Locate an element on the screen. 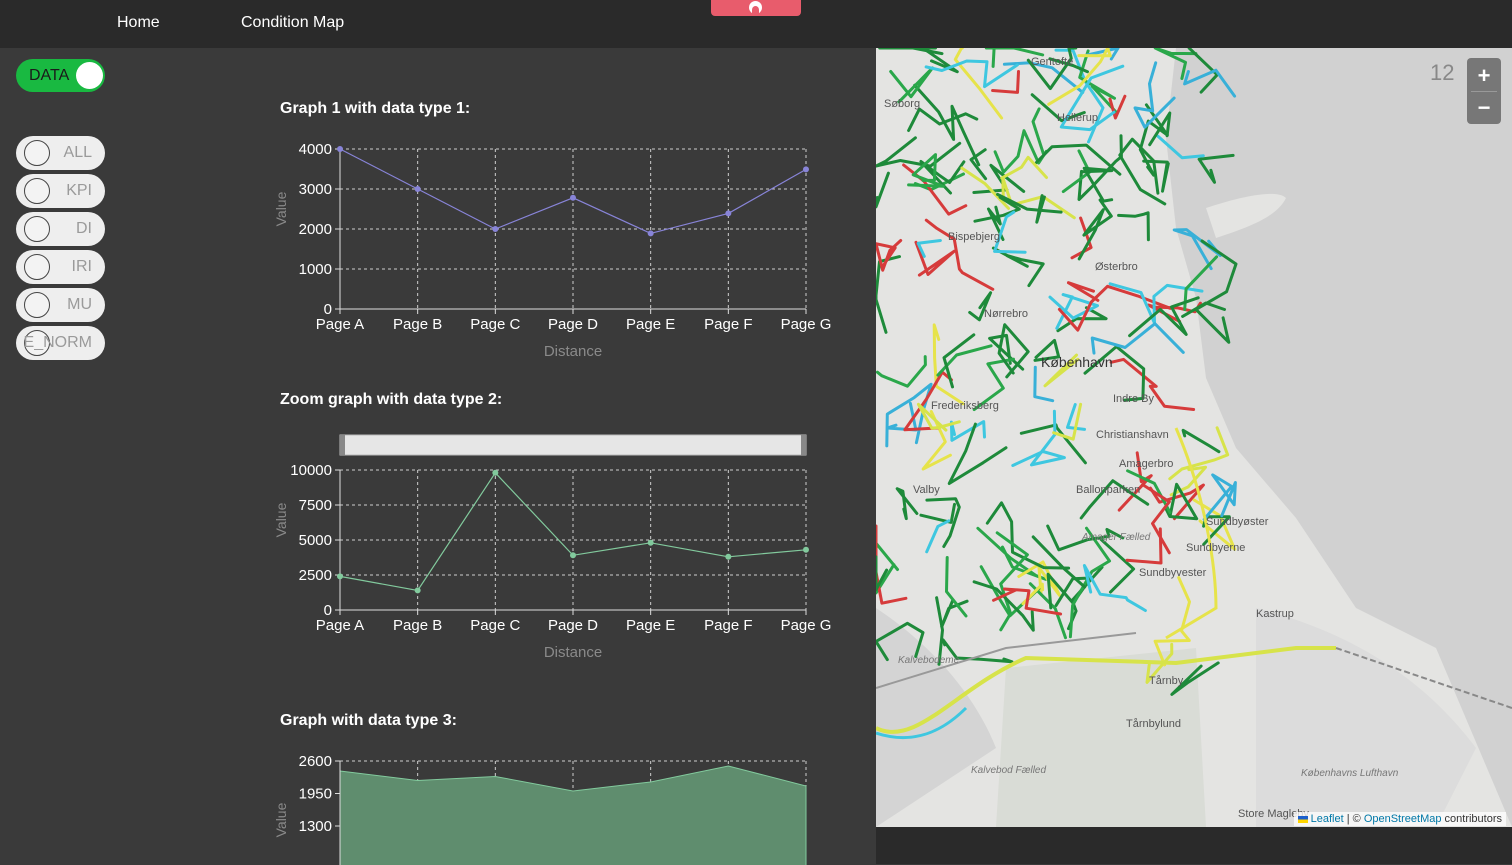  map-place-label: Sundbyøster is located at coordinates (1237, 522).